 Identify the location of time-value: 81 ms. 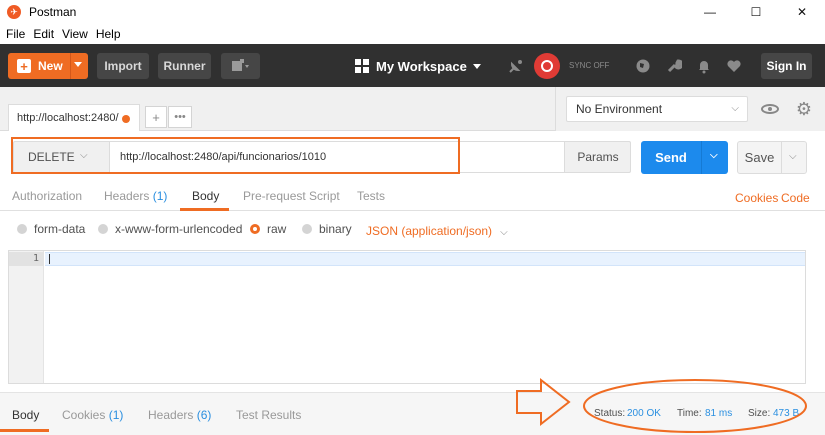
(719, 413).